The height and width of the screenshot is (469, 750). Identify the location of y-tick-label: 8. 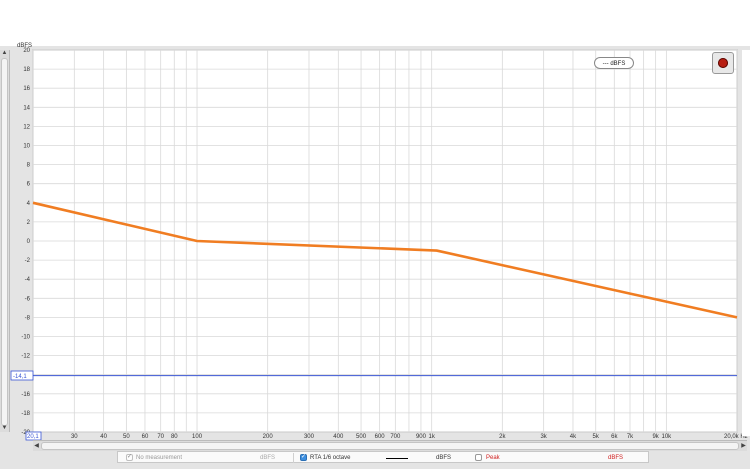
(29, 166).